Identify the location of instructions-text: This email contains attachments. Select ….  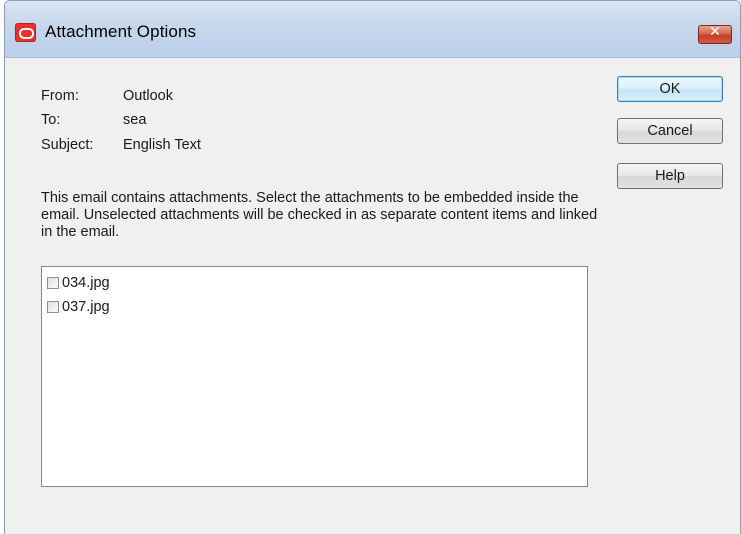
(319, 215).